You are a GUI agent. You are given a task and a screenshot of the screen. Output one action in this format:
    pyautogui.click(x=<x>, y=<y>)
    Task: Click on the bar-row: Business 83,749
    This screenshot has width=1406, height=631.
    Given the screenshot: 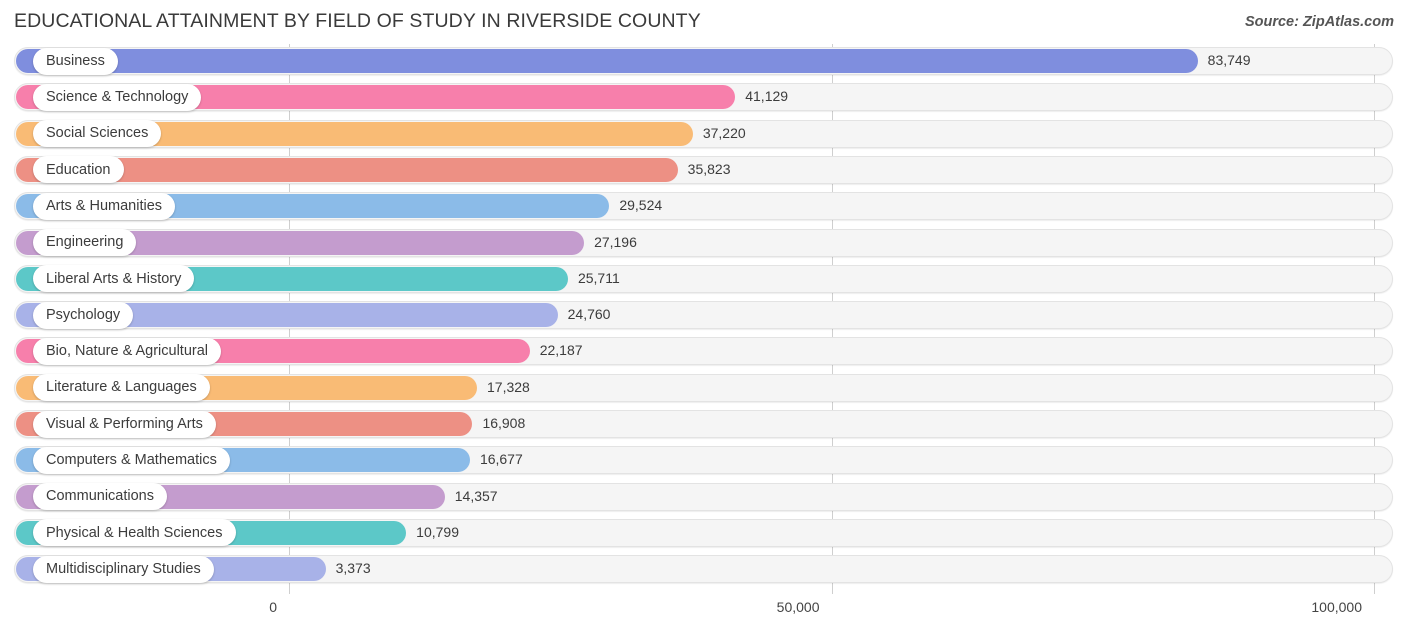 What is the action you would take?
    pyautogui.click(x=703, y=62)
    